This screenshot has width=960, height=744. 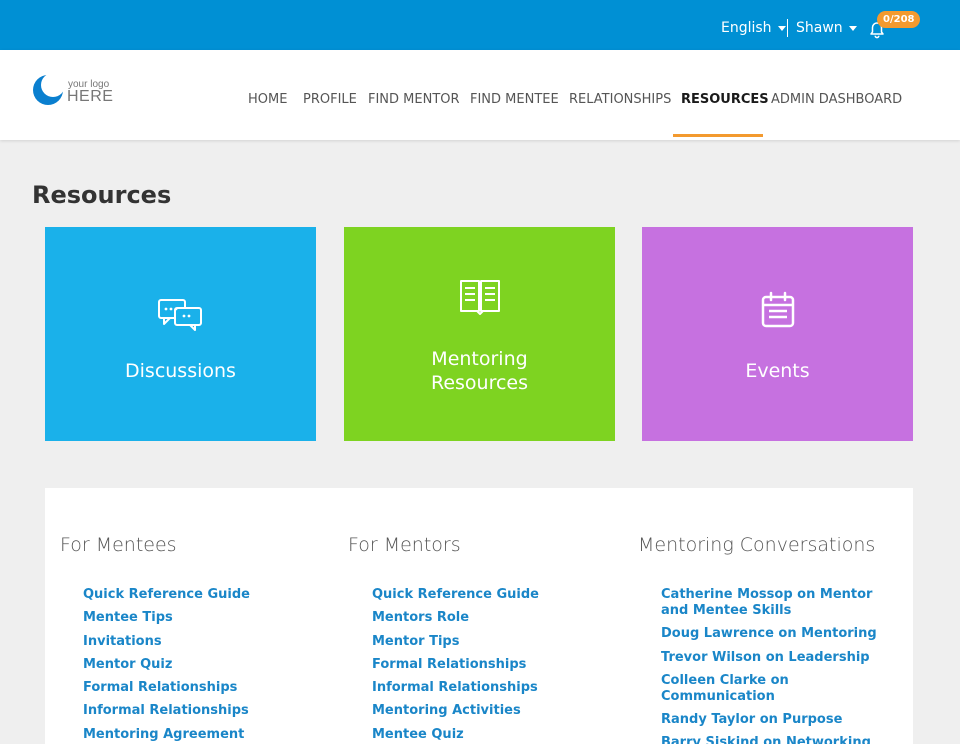 What do you see at coordinates (414, 100) in the screenshot?
I see `nav-find-mentor: FIND MENTOR` at bounding box center [414, 100].